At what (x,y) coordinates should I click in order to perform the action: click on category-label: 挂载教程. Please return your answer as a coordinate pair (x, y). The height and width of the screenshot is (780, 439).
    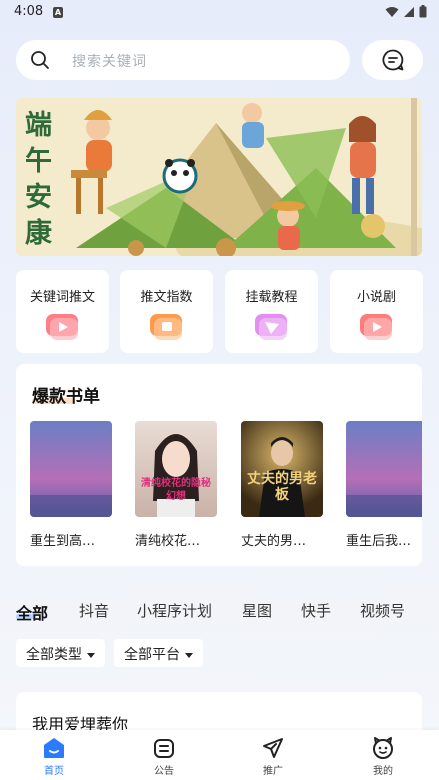
    Looking at the image, I should click on (271, 297).